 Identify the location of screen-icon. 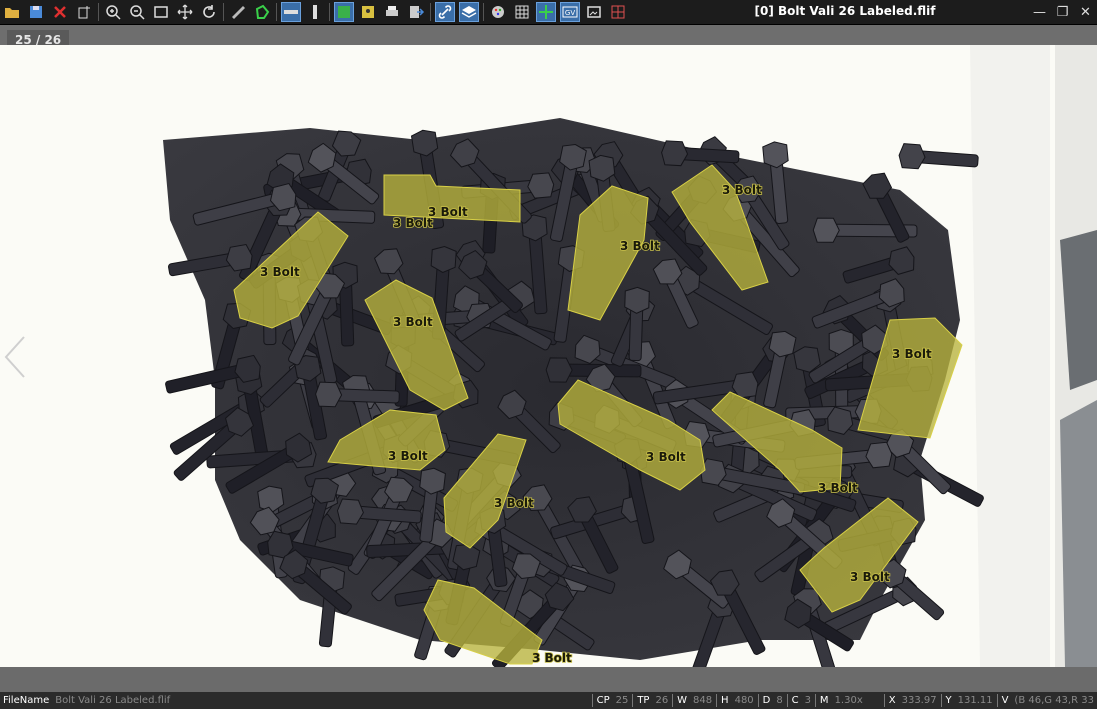
(594, 12).